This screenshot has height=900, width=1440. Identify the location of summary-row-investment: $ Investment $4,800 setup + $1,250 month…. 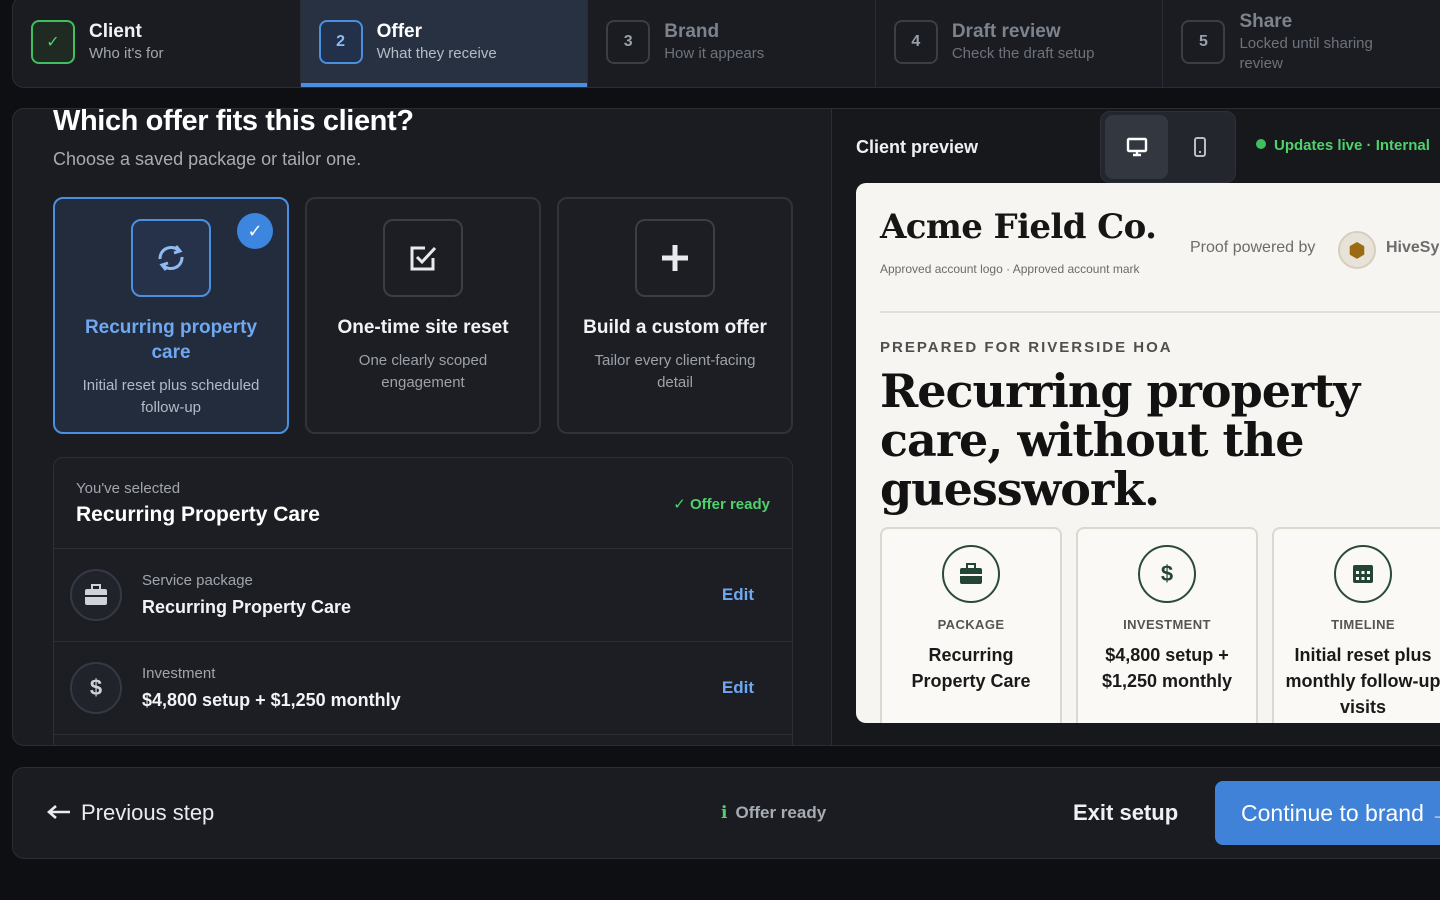
(423, 688).